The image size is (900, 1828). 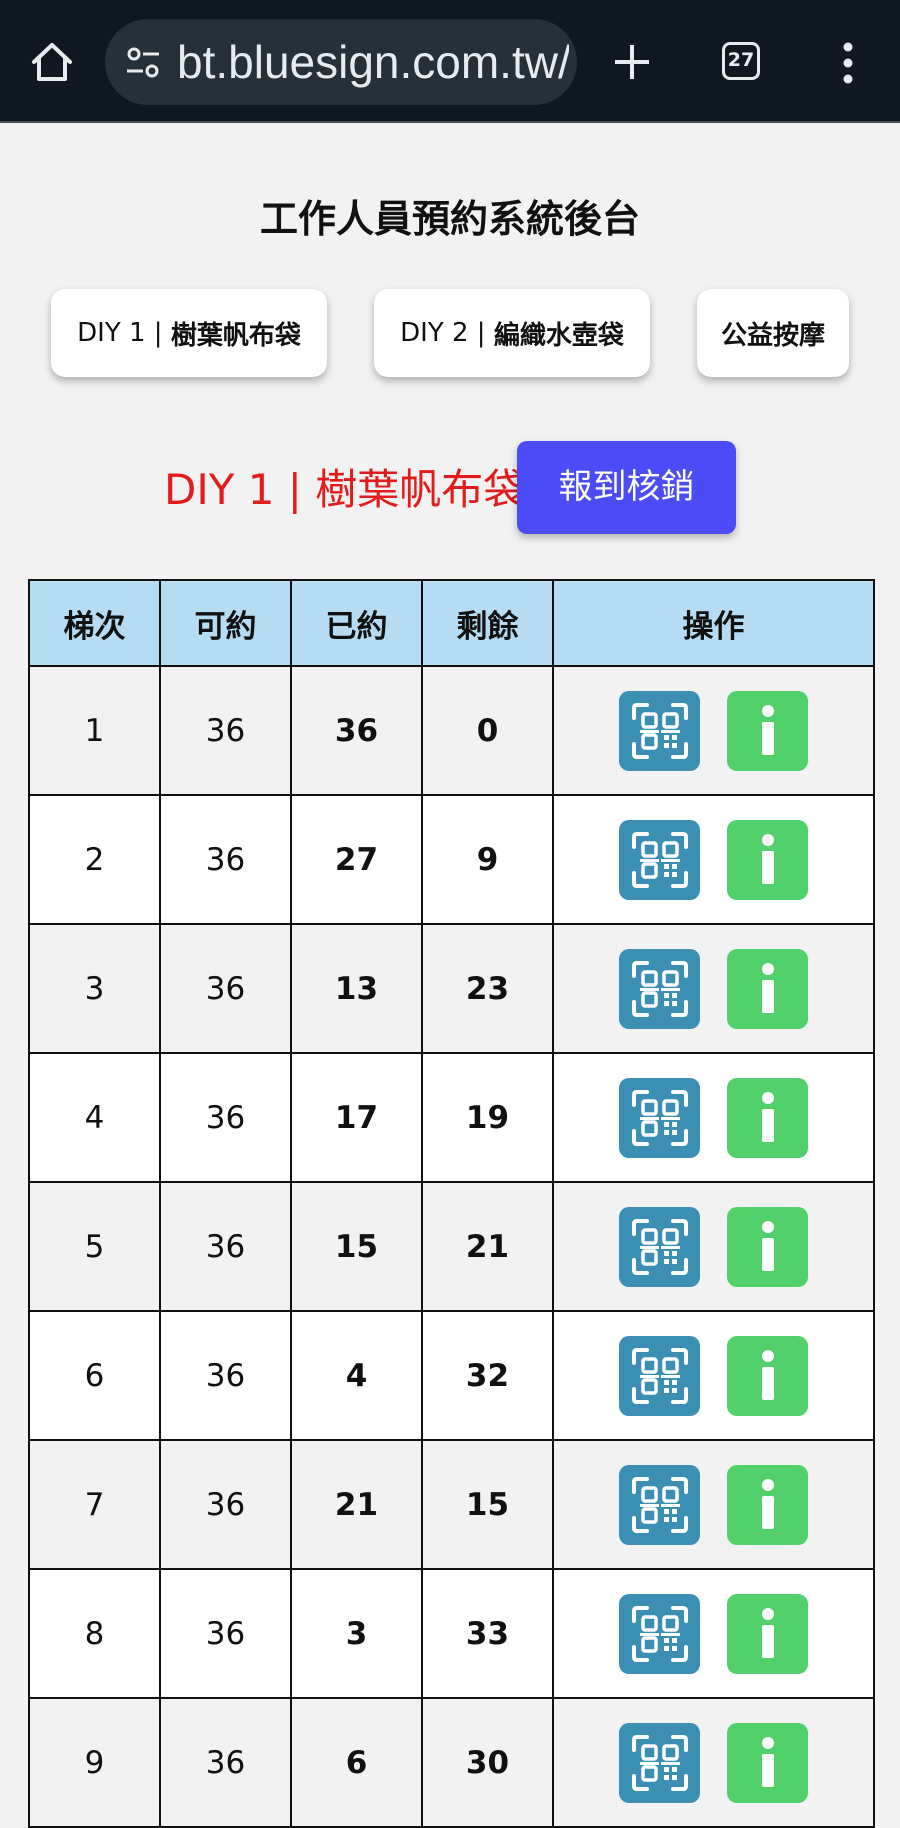 What do you see at coordinates (487, 1762) in the screenshot?
I see `remaining-cell: 30` at bounding box center [487, 1762].